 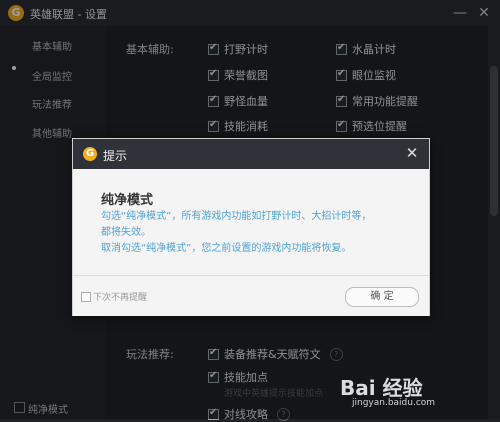 What do you see at coordinates (236, 216) in the screenshot?
I see `dialog-body-line-1: 勾选“纯净模式”，所有游戏内功能如打野计时、大招计时等，` at bounding box center [236, 216].